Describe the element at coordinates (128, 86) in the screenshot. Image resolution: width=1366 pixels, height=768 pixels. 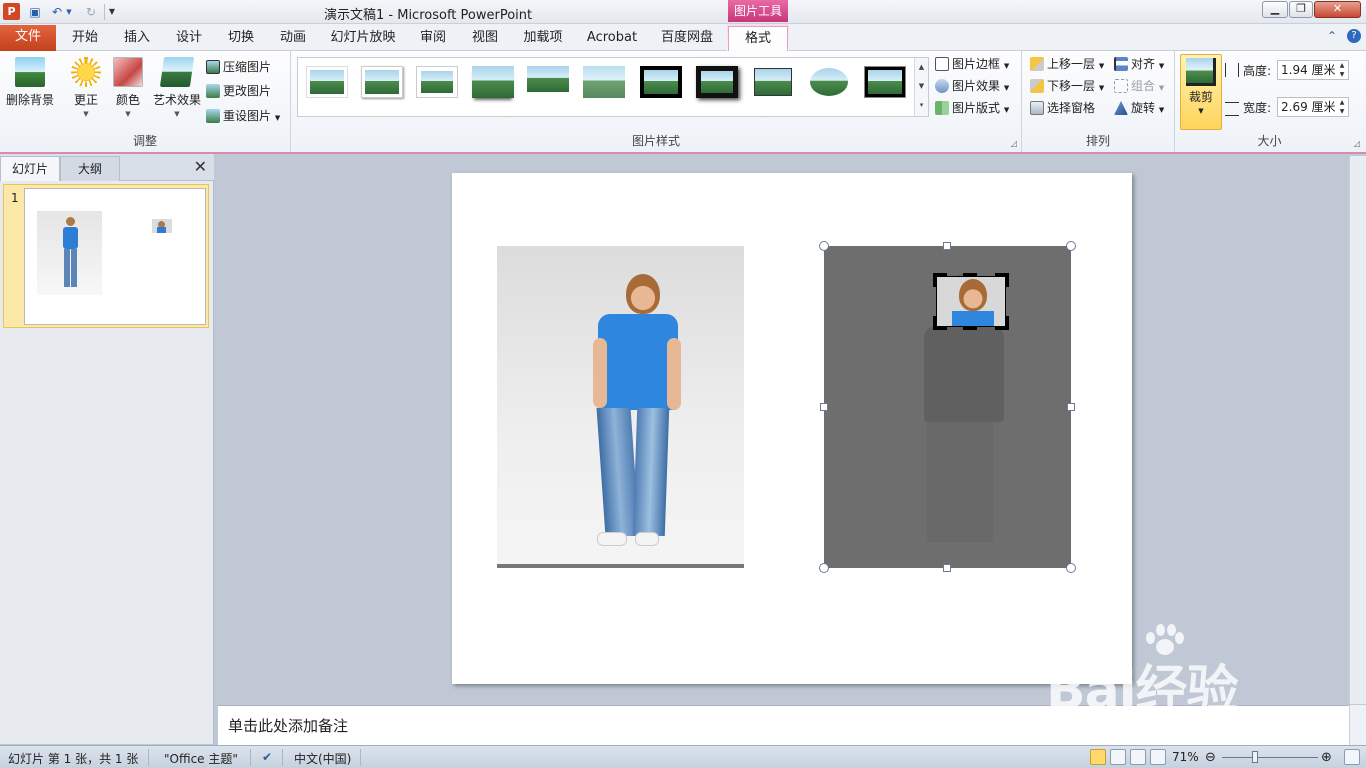
I see `color-button: 颜色 ▼` at that location.